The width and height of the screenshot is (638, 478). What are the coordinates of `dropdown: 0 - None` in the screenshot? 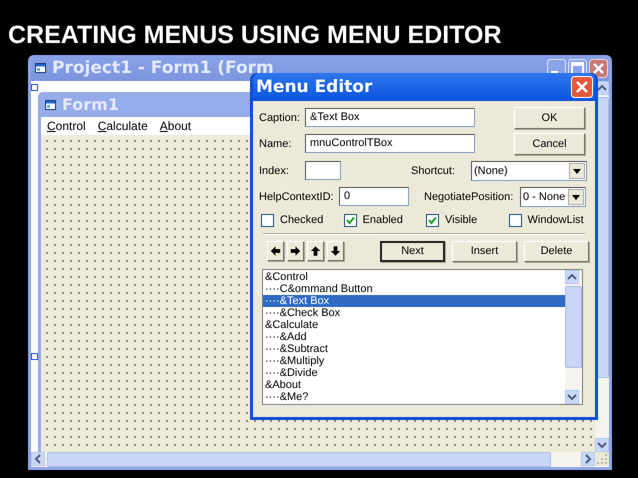 It's located at (553, 196).